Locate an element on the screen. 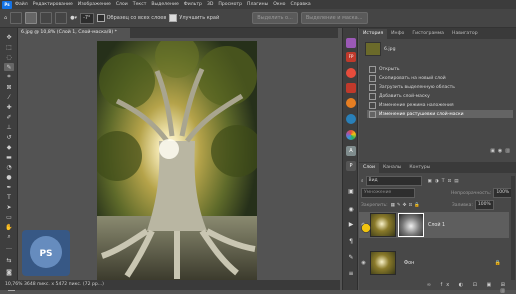 The height and width of the screenshot is (294, 516). adjustments-icon: ¶ is located at coordinates (351, 243).